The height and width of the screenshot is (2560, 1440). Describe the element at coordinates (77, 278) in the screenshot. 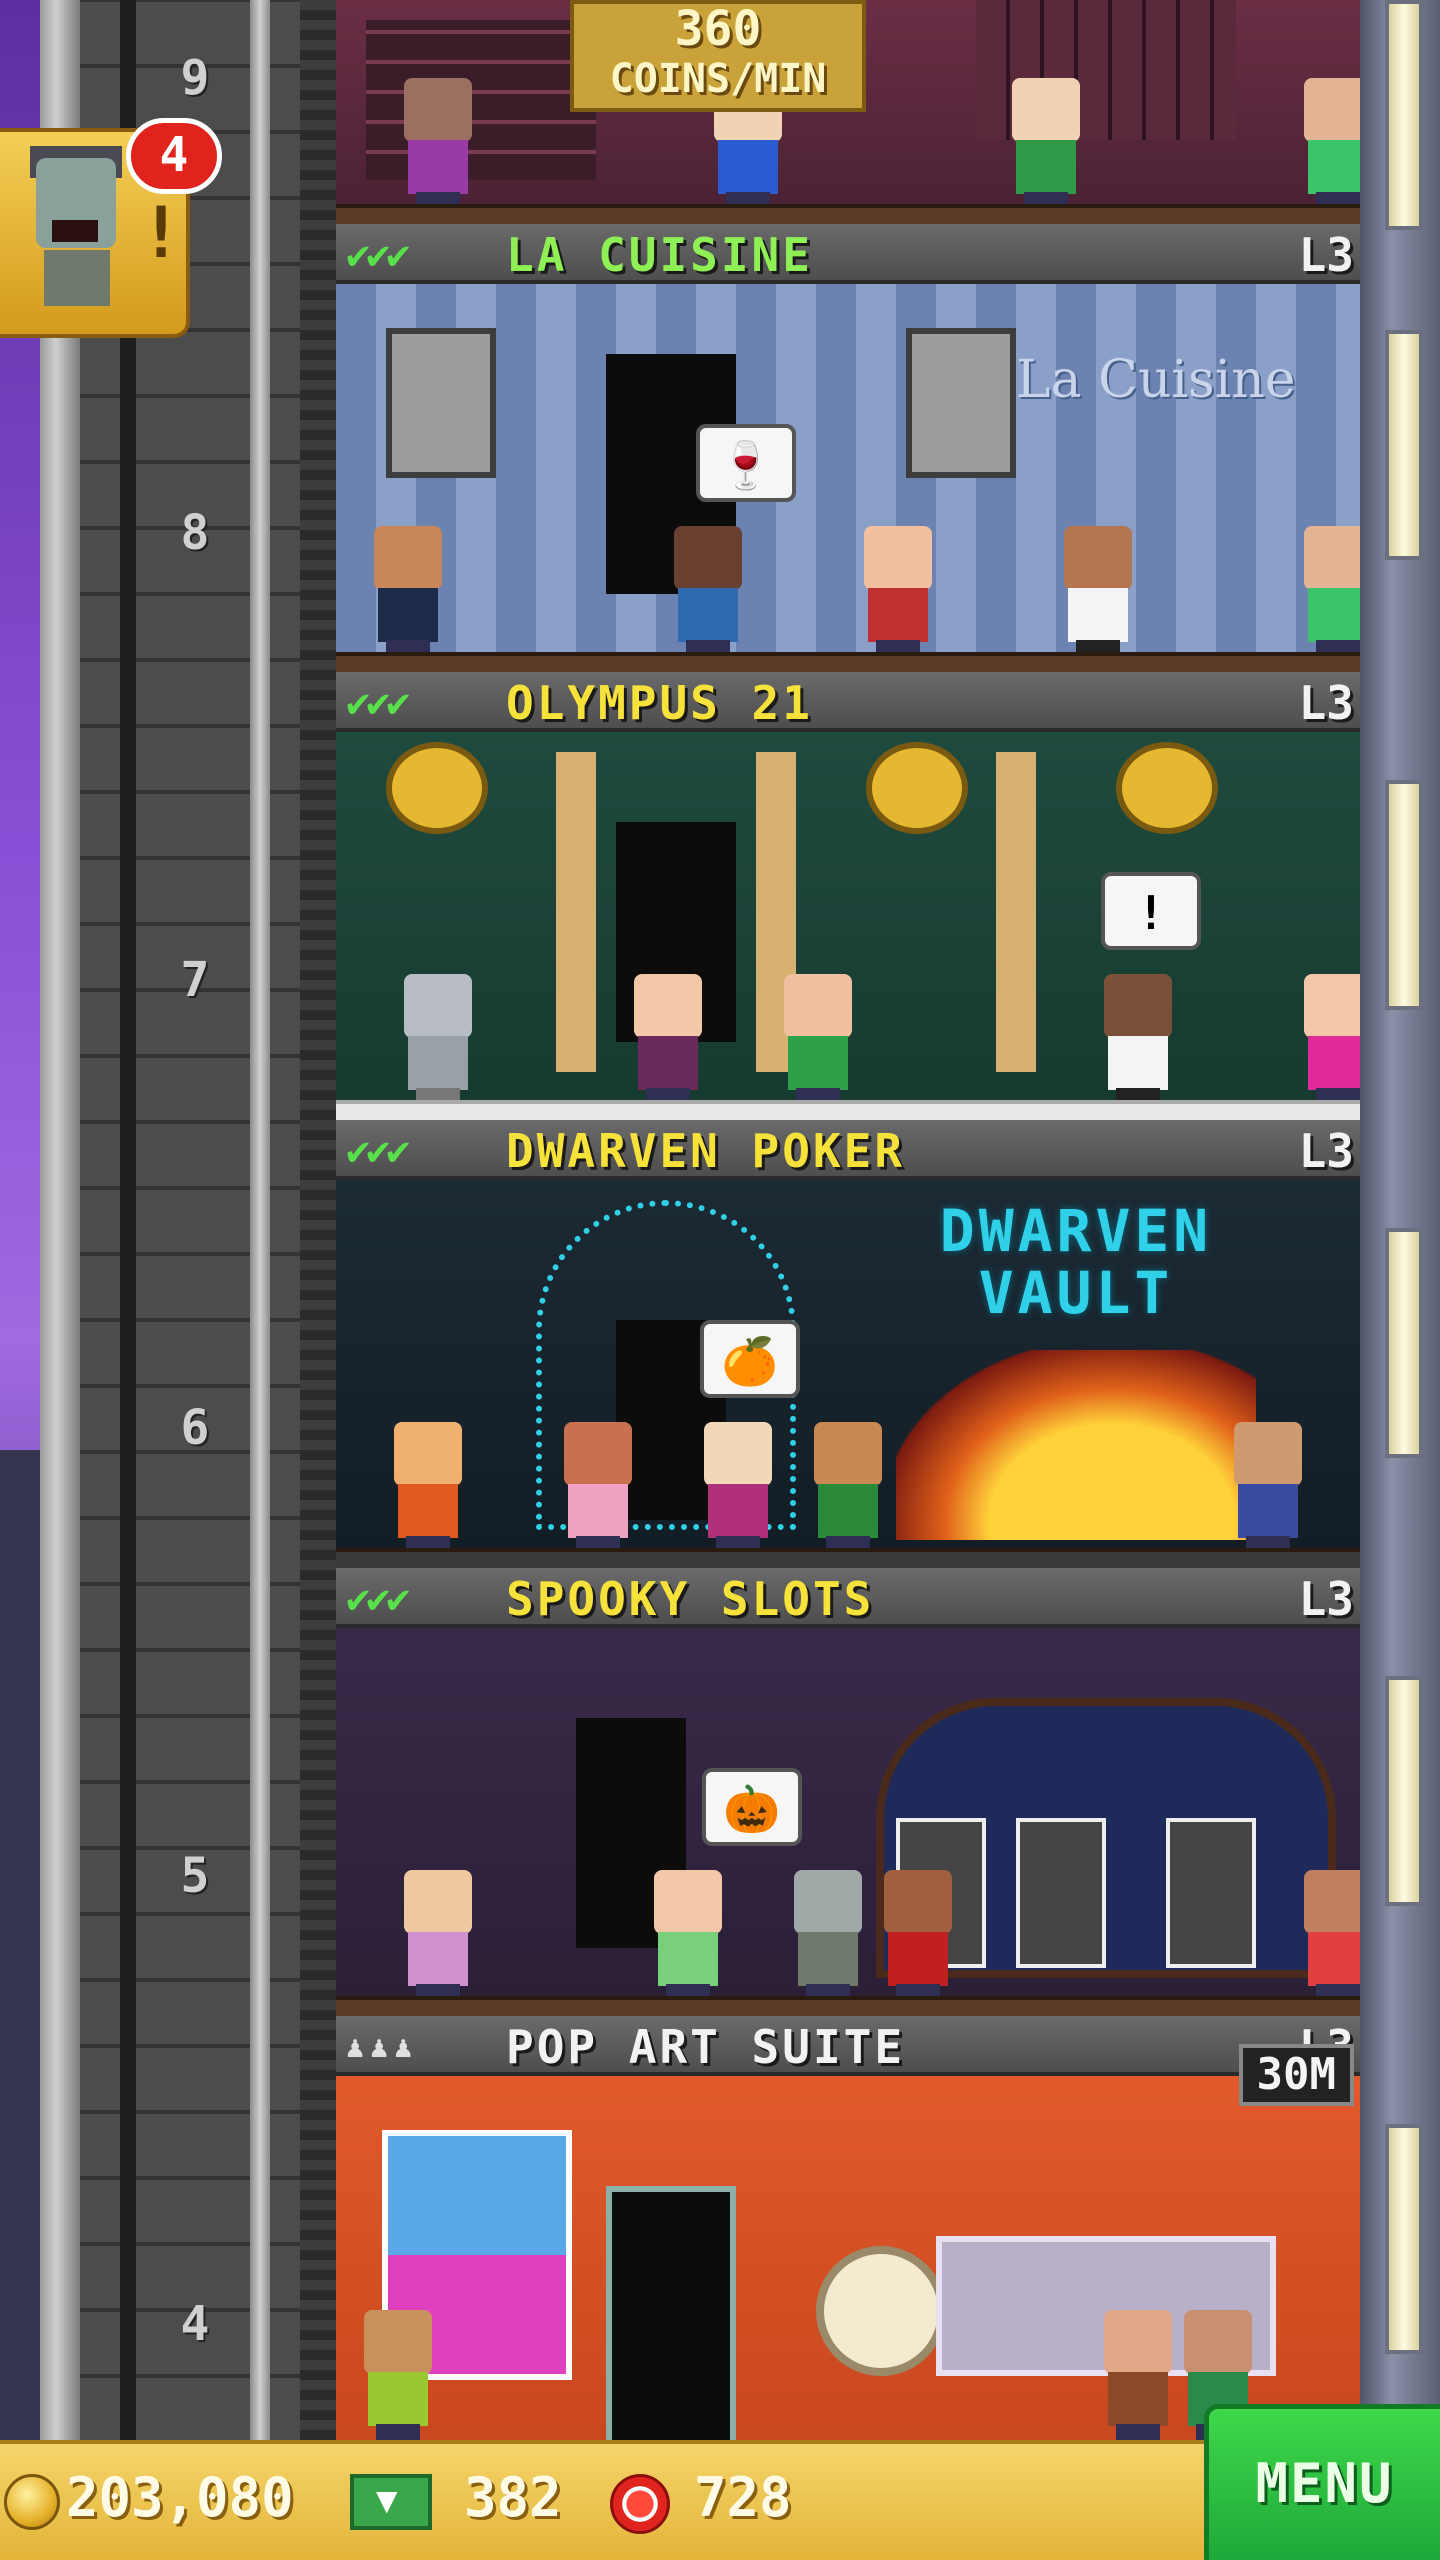

I see `zombie-body` at that location.